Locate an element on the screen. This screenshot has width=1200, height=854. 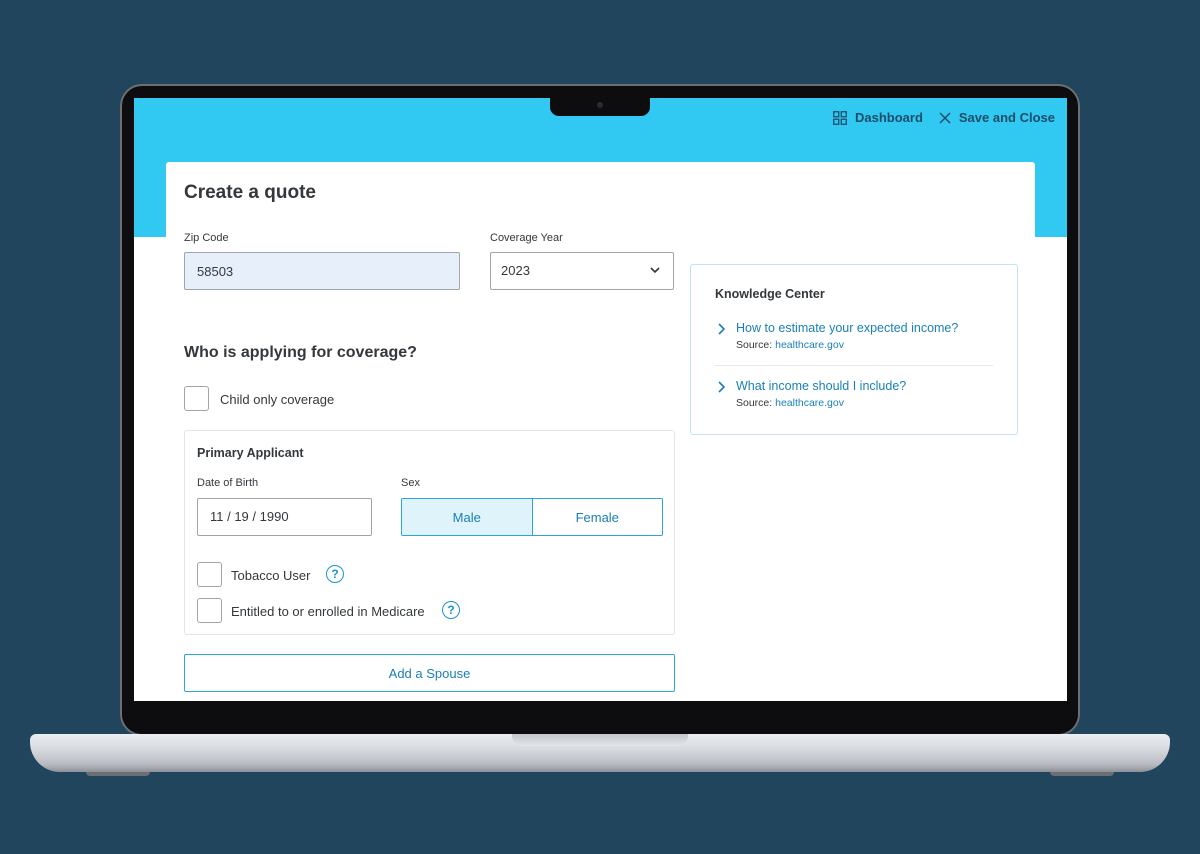
dob-input: 11 / 19 / 1990 is located at coordinates (284, 517).